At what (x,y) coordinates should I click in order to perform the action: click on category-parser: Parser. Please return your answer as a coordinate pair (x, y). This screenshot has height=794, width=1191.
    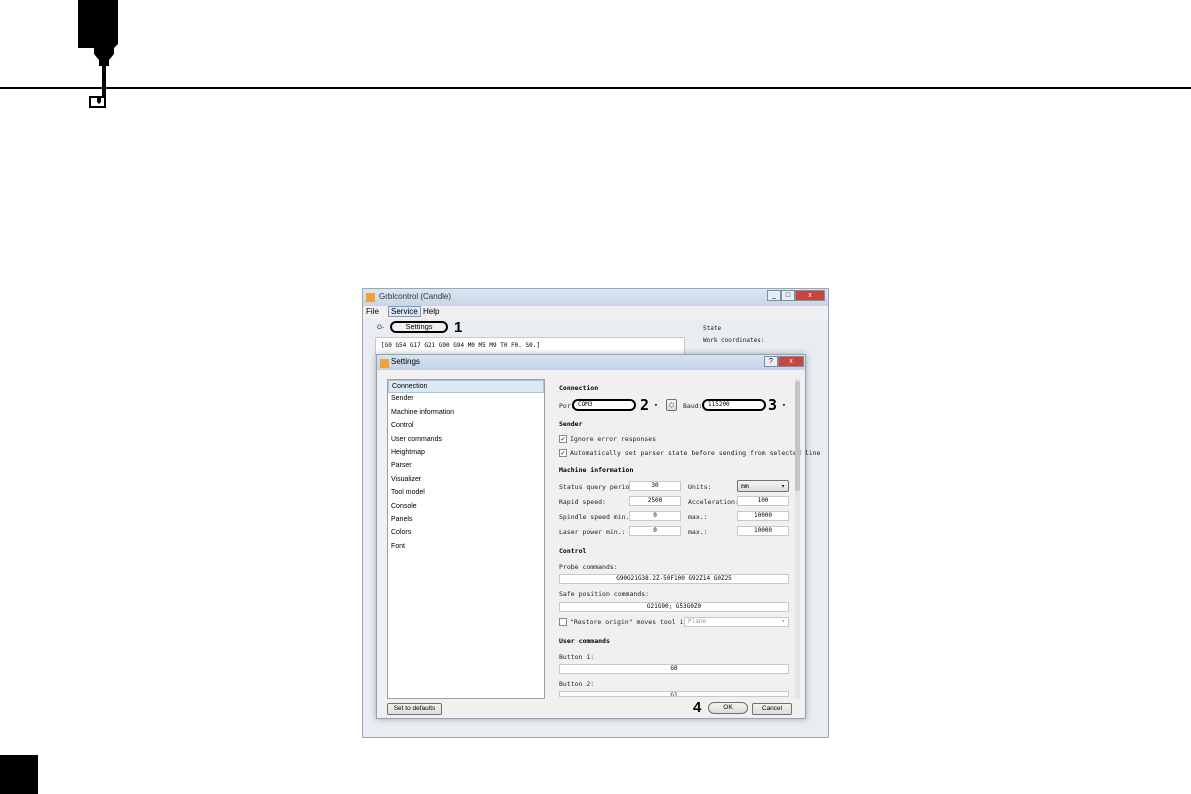
    Looking at the image, I should click on (466, 466).